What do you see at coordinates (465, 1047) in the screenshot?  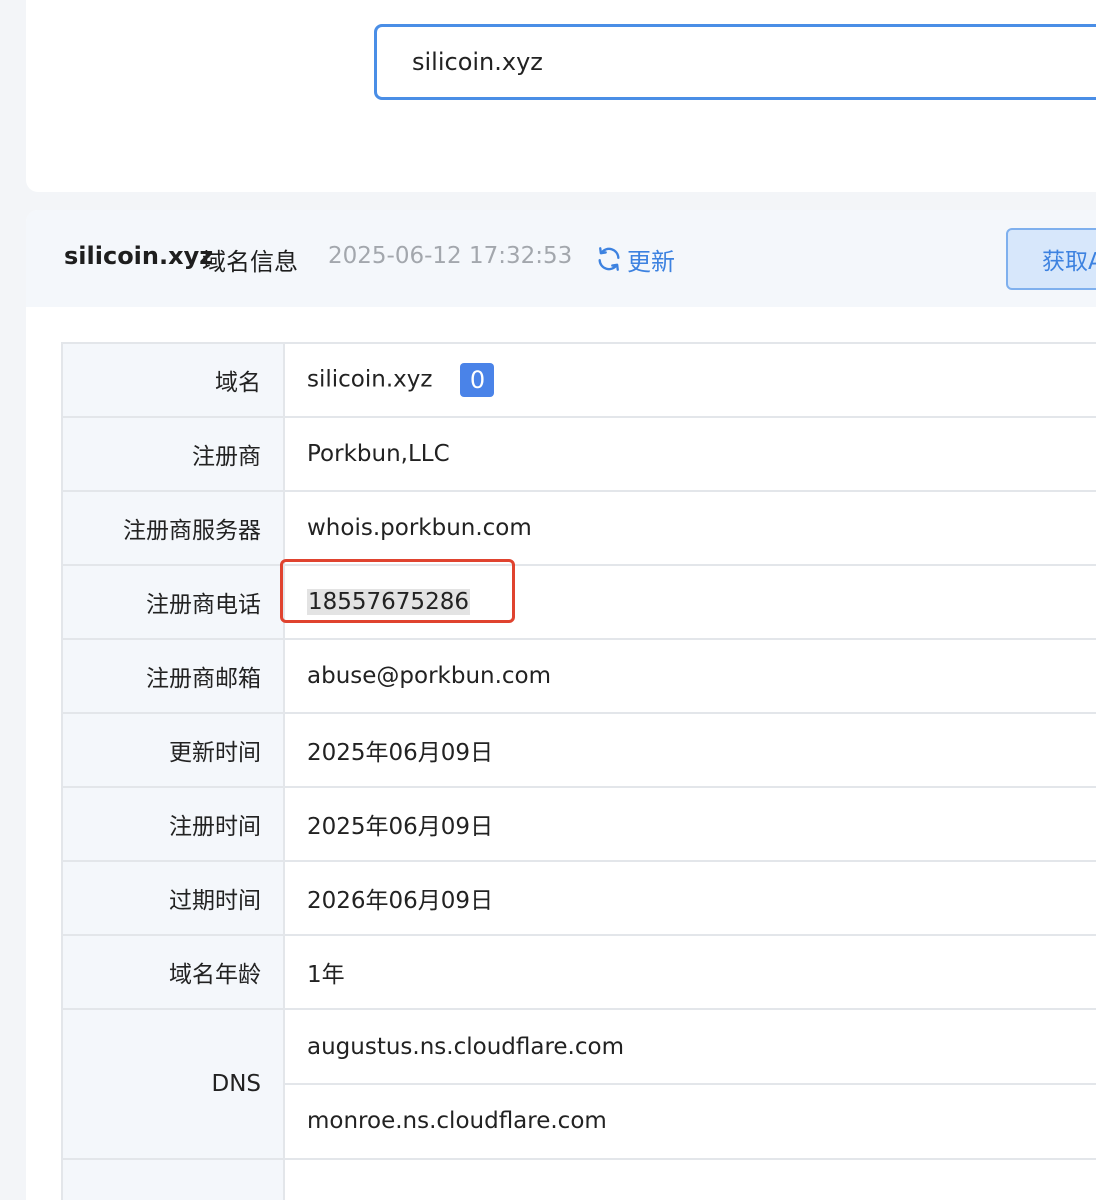 I see `dns-server: augustus.ns.cloudflare.com` at bounding box center [465, 1047].